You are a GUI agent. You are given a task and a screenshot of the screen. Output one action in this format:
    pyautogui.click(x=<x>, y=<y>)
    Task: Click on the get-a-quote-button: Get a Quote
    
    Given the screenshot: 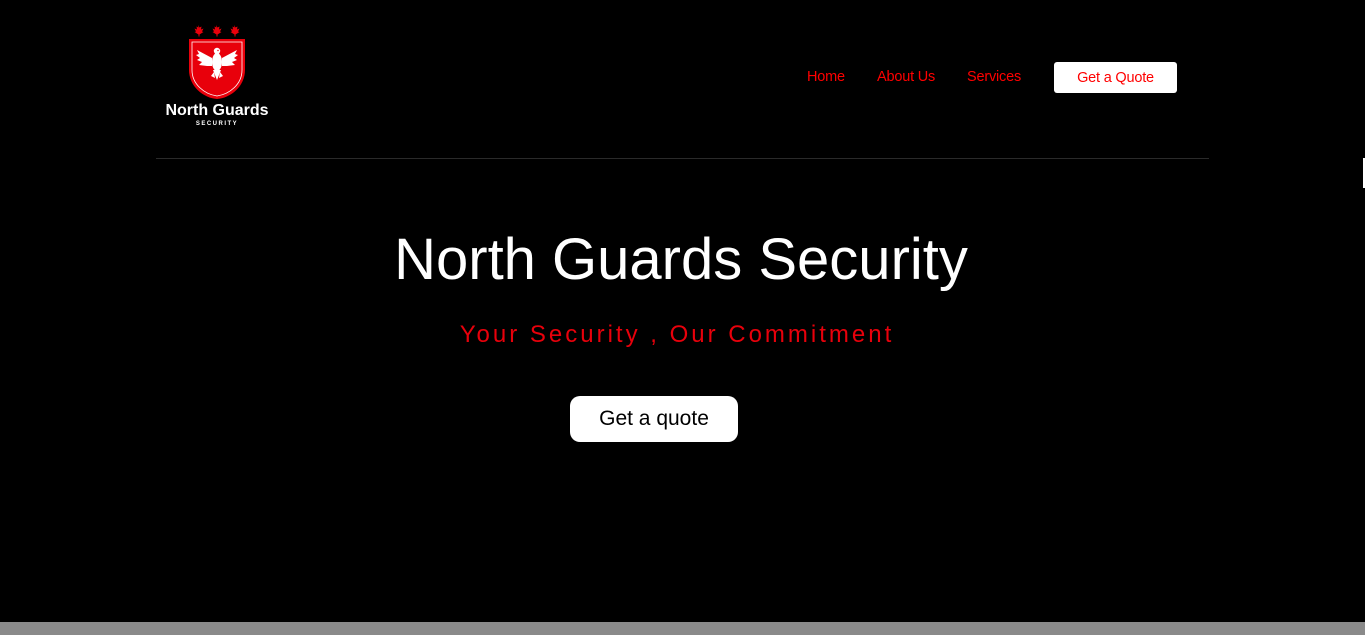 What is the action you would take?
    pyautogui.click(x=1115, y=77)
    